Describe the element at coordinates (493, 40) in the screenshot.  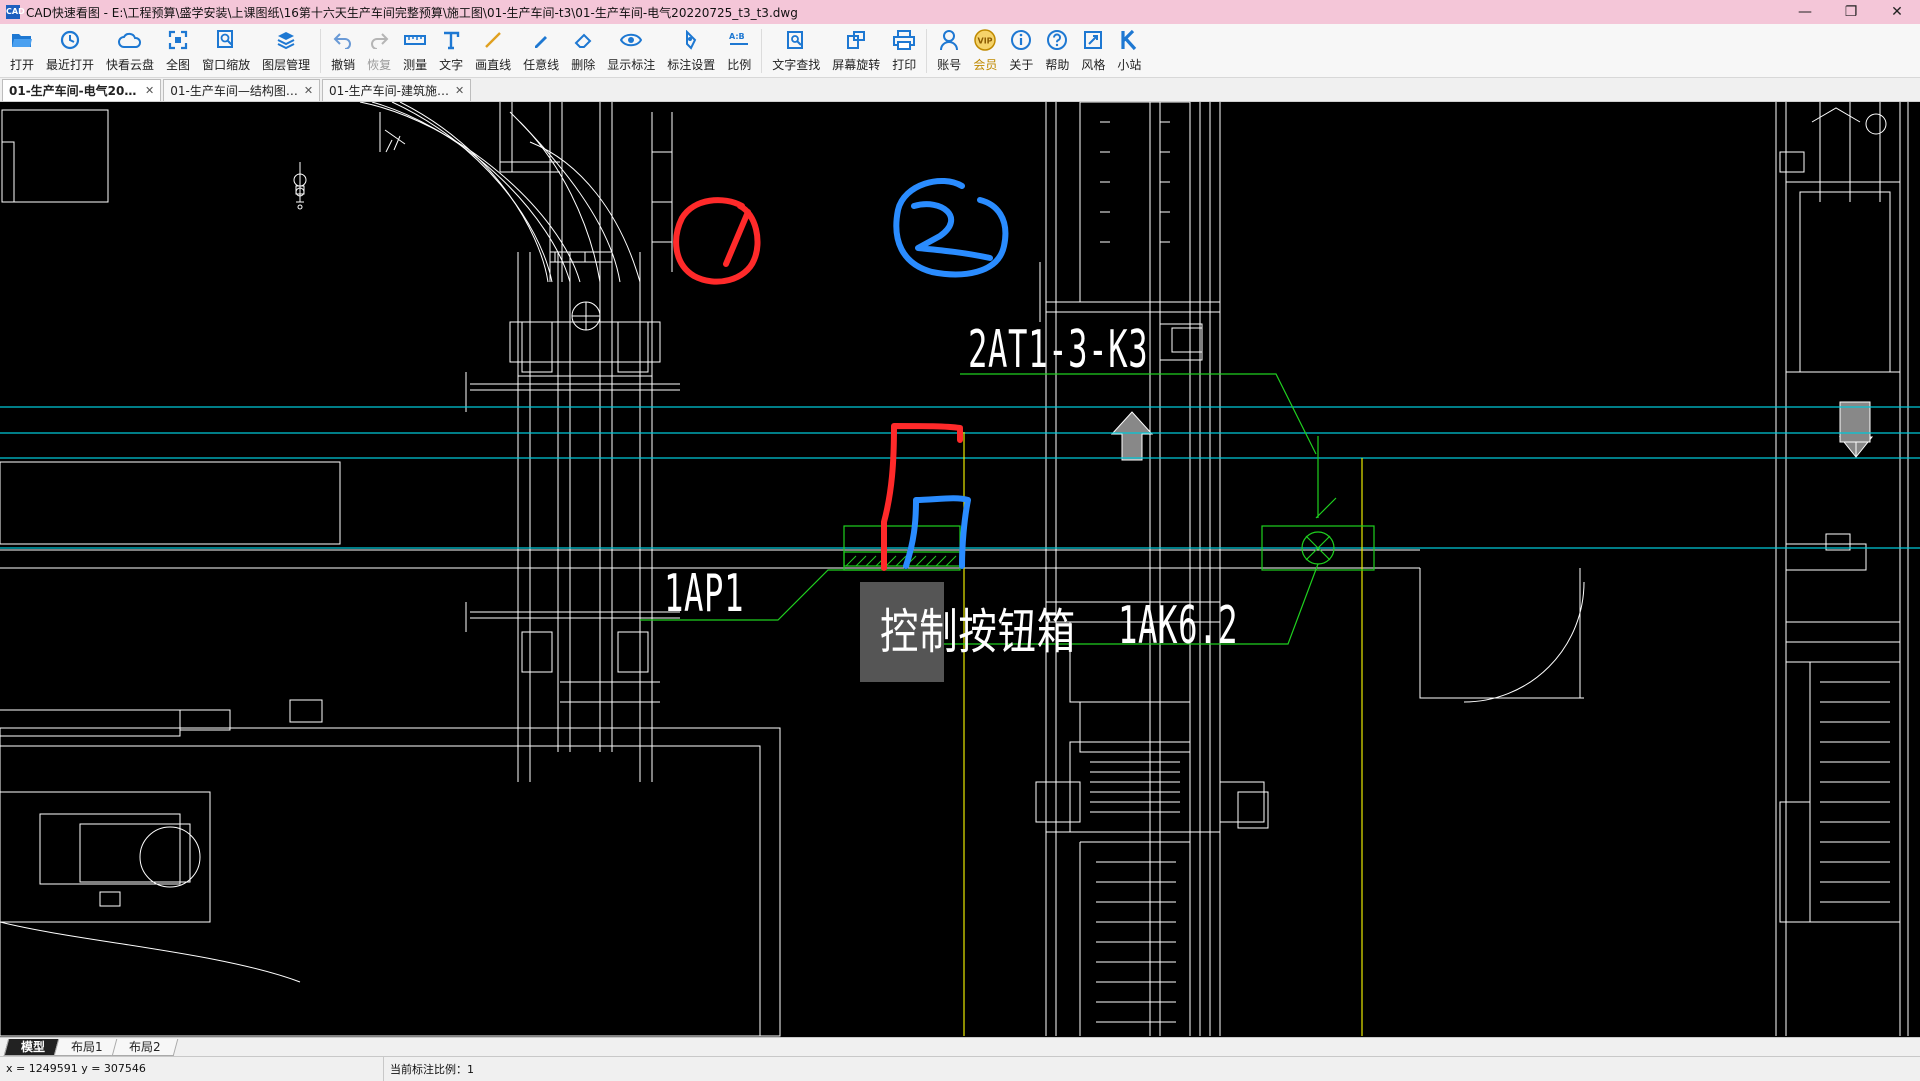
I see `line-icon` at that location.